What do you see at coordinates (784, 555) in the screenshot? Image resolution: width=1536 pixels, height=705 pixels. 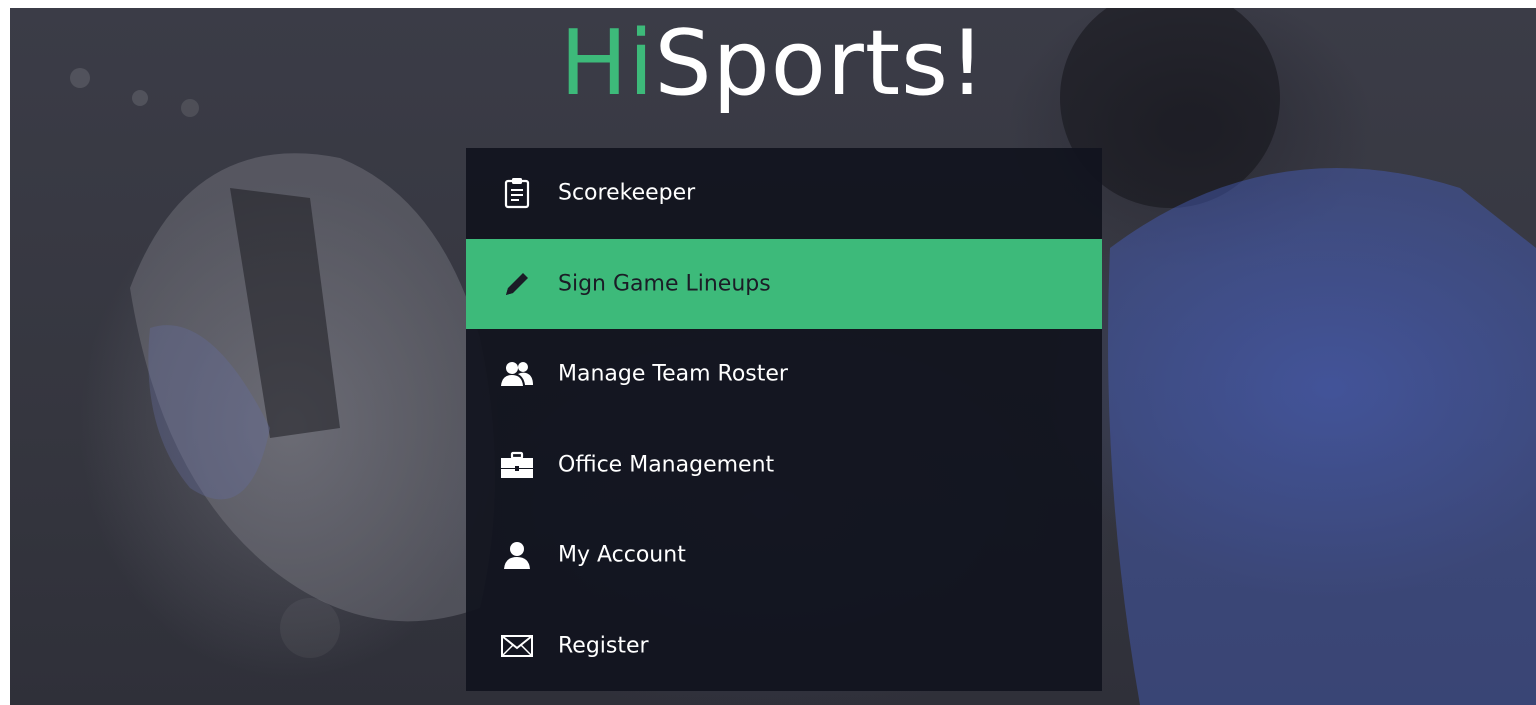 I see `menu-item-my-account: My Account` at bounding box center [784, 555].